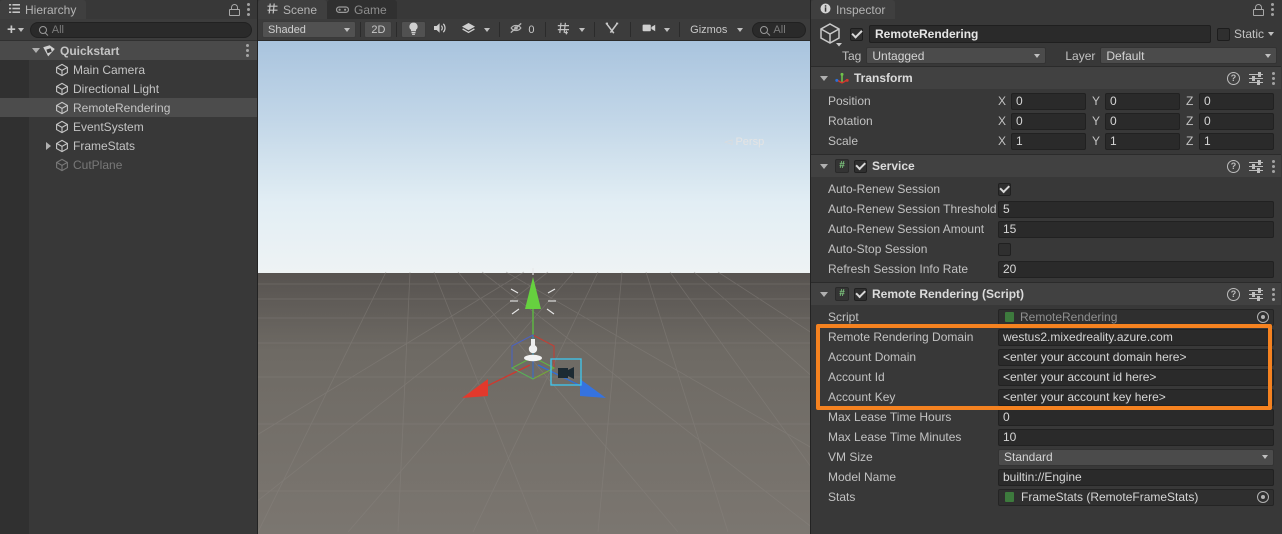 Image resolution: width=1282 pixels, height=534 pixels. Describe the element at coordinates (35, 50) in the screenshot. I see `expand-arrow-open-icon` at that location.